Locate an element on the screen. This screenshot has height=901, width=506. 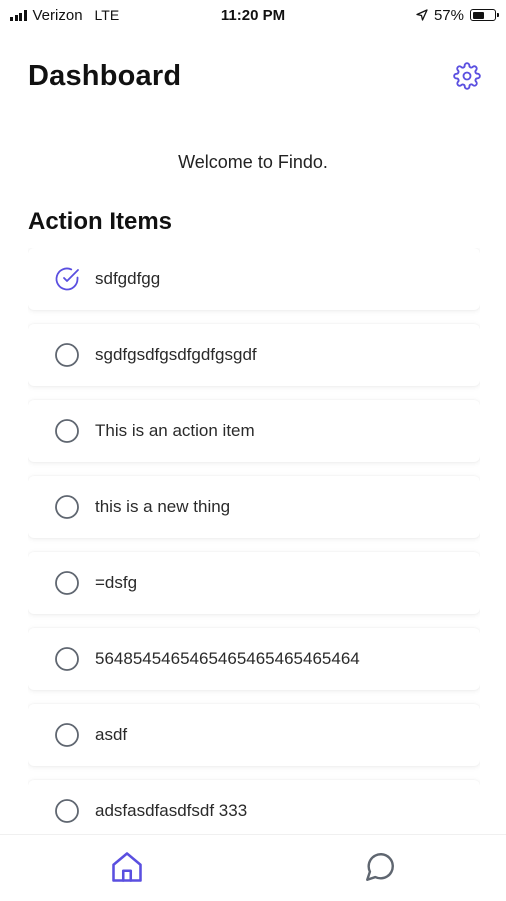
action-item: this is a new thing is located at coordinates (254, 507).